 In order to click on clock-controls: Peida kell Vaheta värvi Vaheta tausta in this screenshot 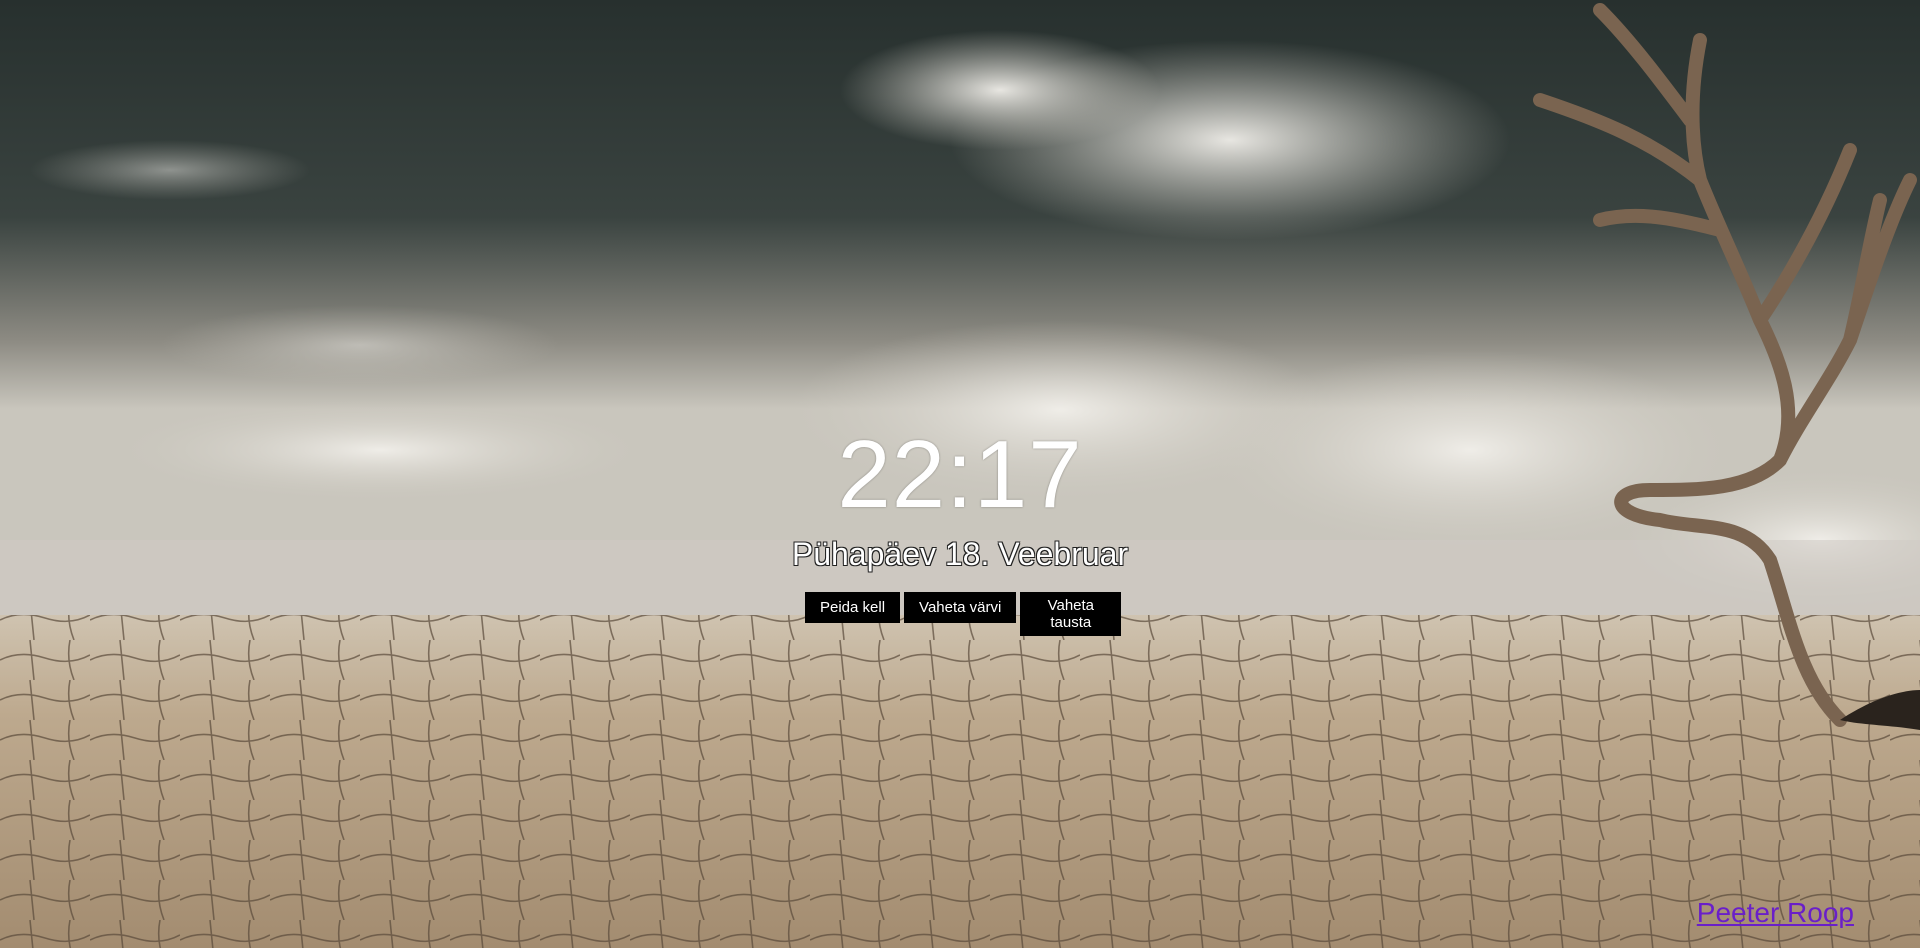, I will do `click(963, 614)`.